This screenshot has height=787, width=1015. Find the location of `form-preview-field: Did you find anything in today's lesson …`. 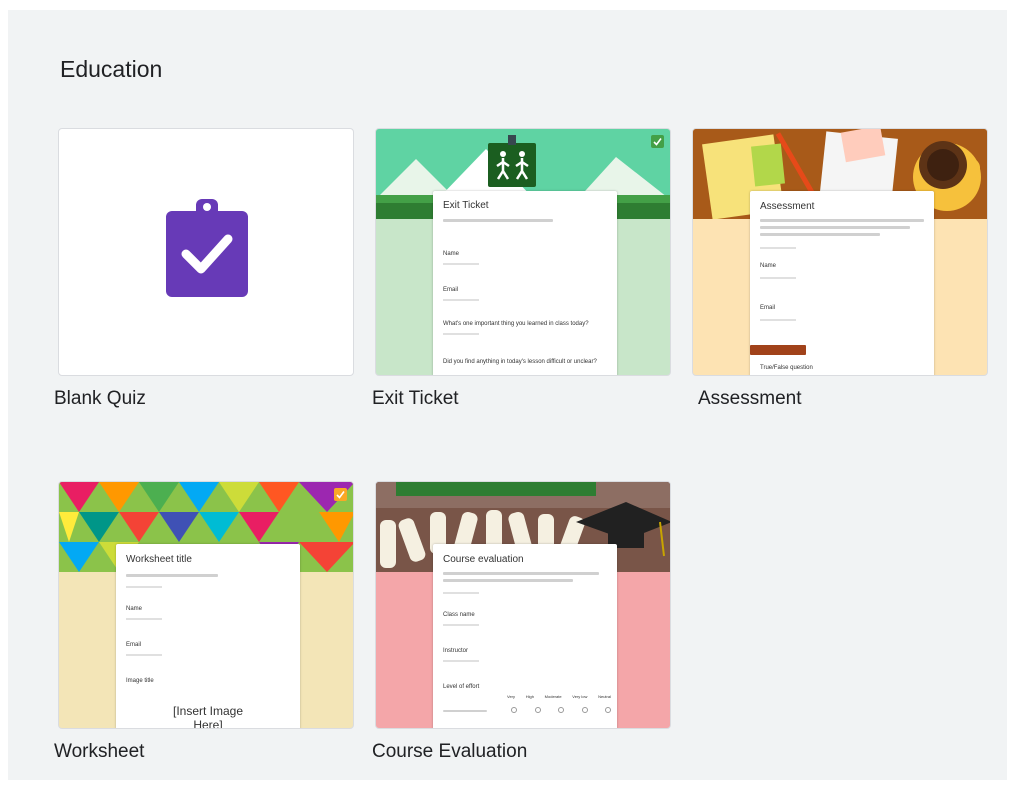

form-preview-field: Did you find anything in today's lesson … is located at coordinates (520, 362).